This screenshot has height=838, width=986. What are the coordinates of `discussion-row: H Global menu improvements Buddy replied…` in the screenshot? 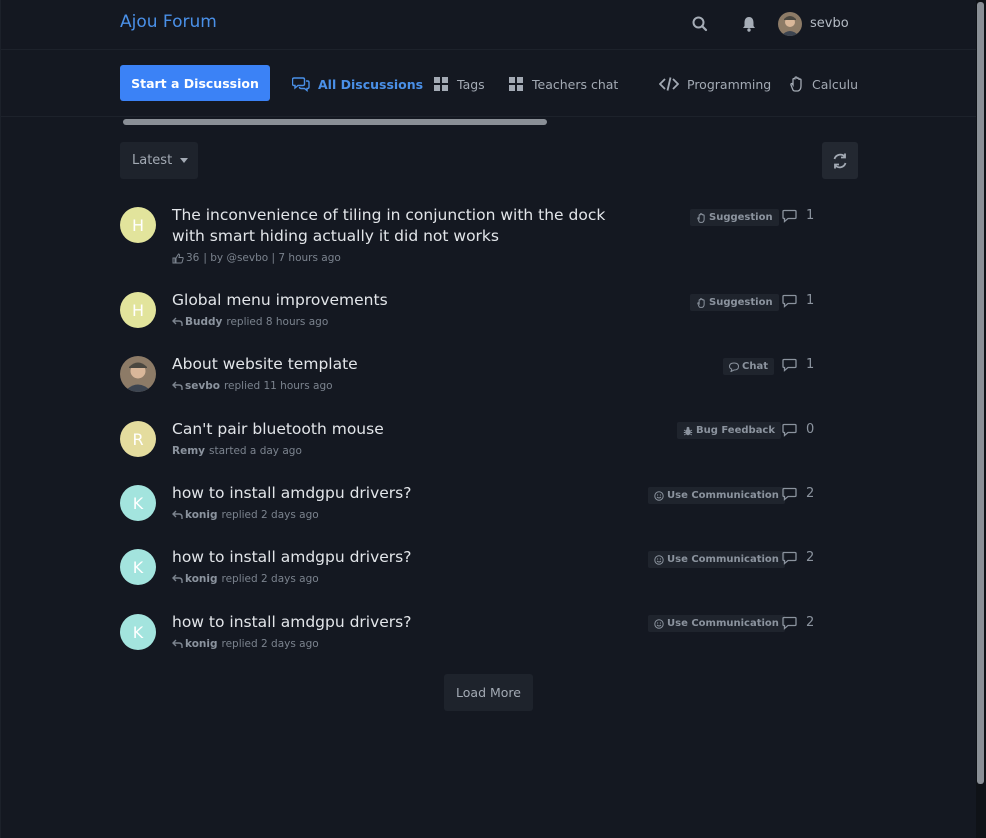 It's located at (470, 311).